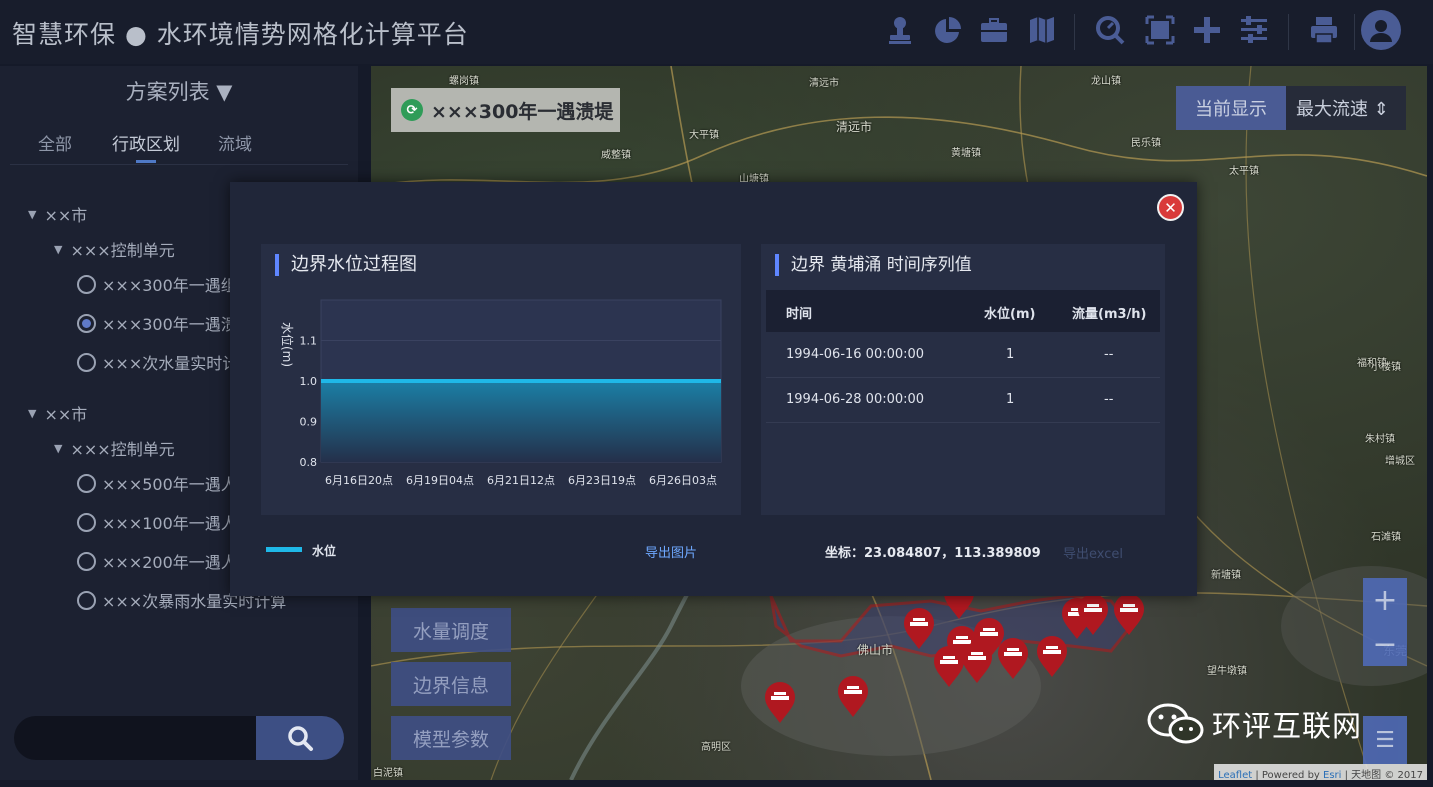 The width and height of the screenshot is (1433, 787). Describe the element at coordinates (157, 323) in the screenshot. I see `scheme-item: ×××300年一遇溃` at that location.